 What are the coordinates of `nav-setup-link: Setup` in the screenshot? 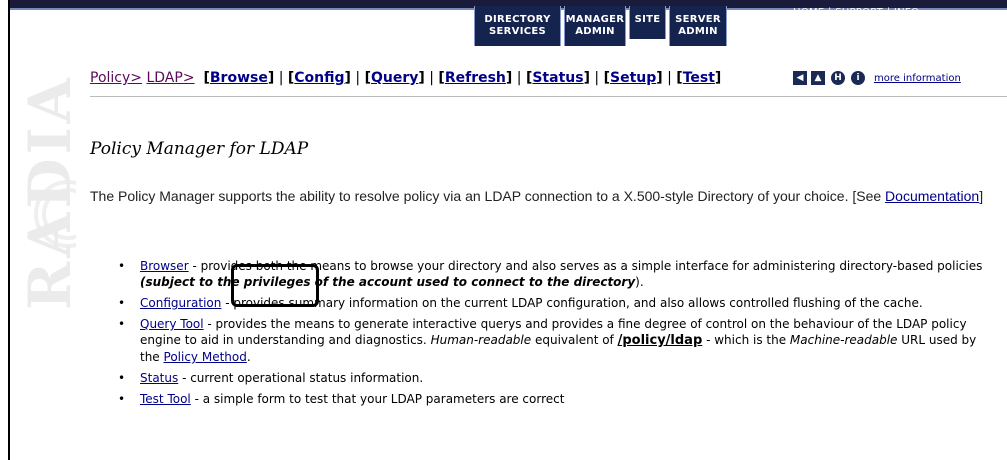 It's located at (633, 78).